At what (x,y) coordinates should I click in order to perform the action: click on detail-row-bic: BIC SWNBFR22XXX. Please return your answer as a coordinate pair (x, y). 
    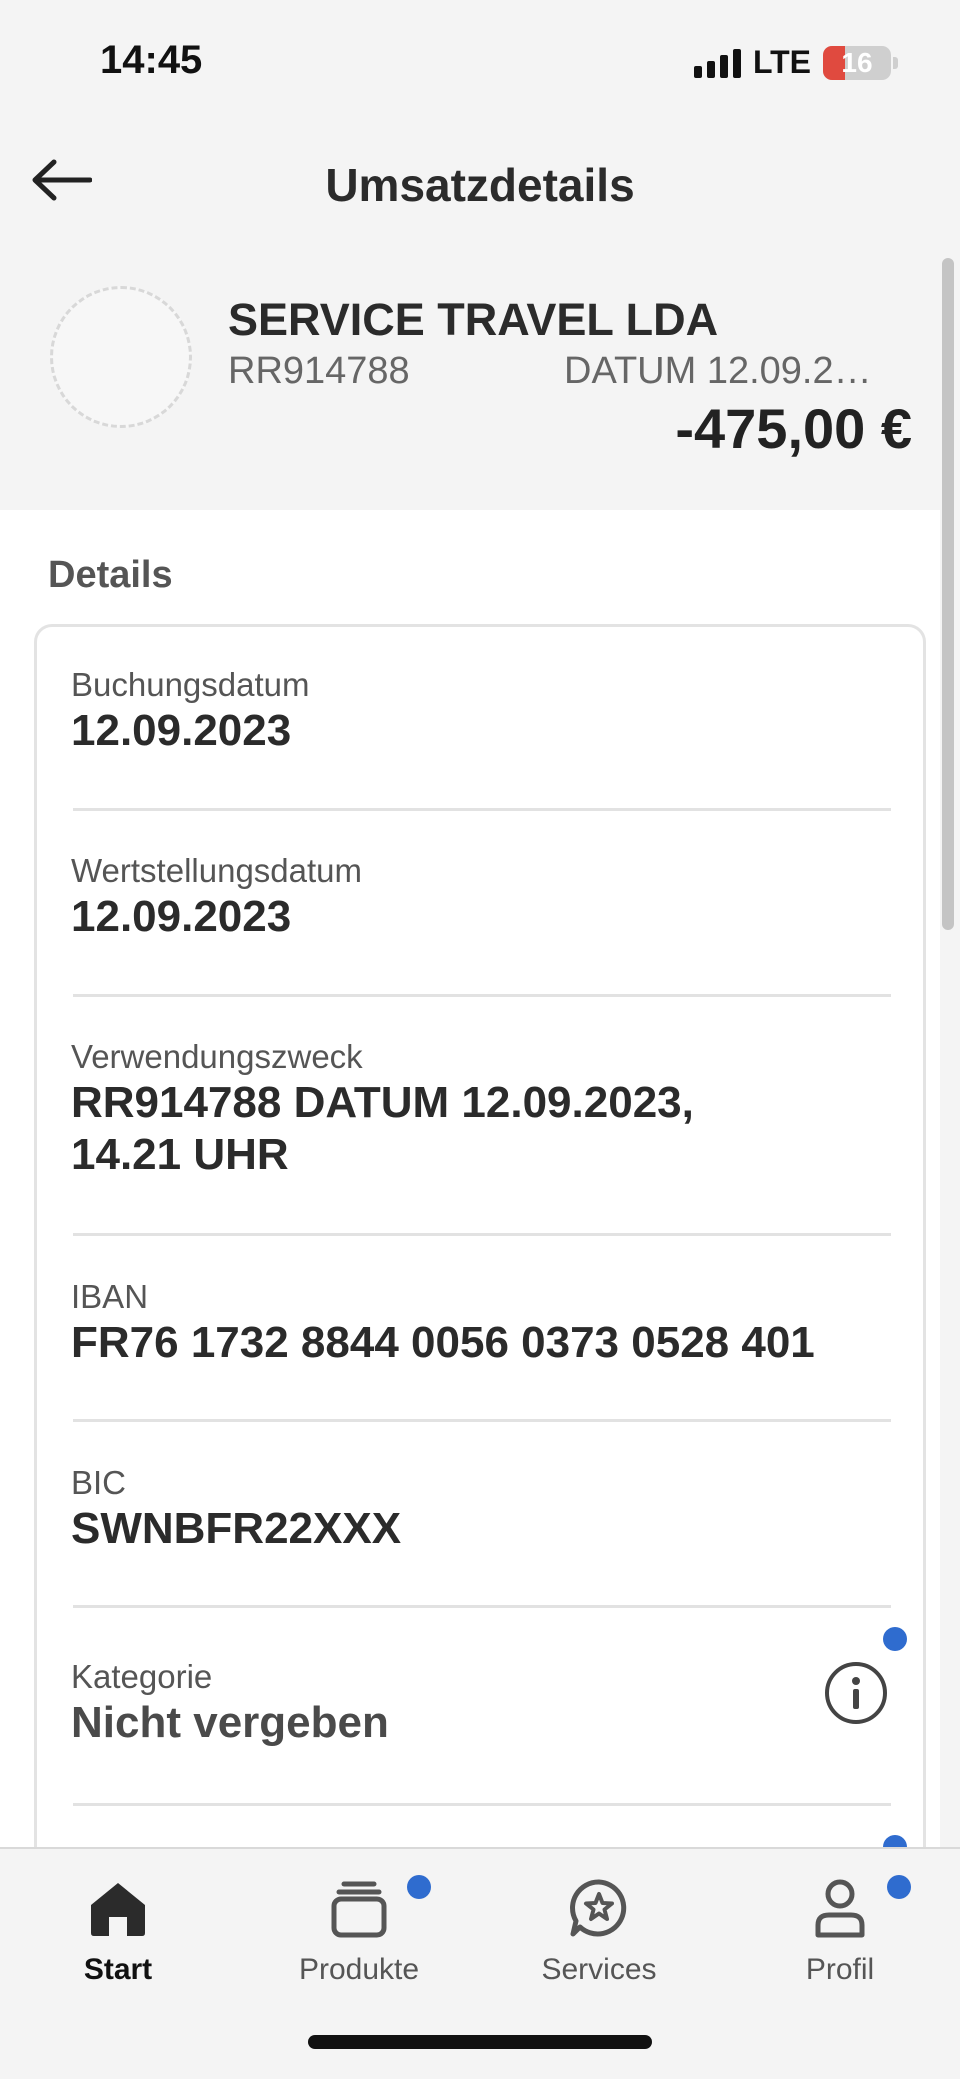
    Looking at the image, I should click on (481, 1509).